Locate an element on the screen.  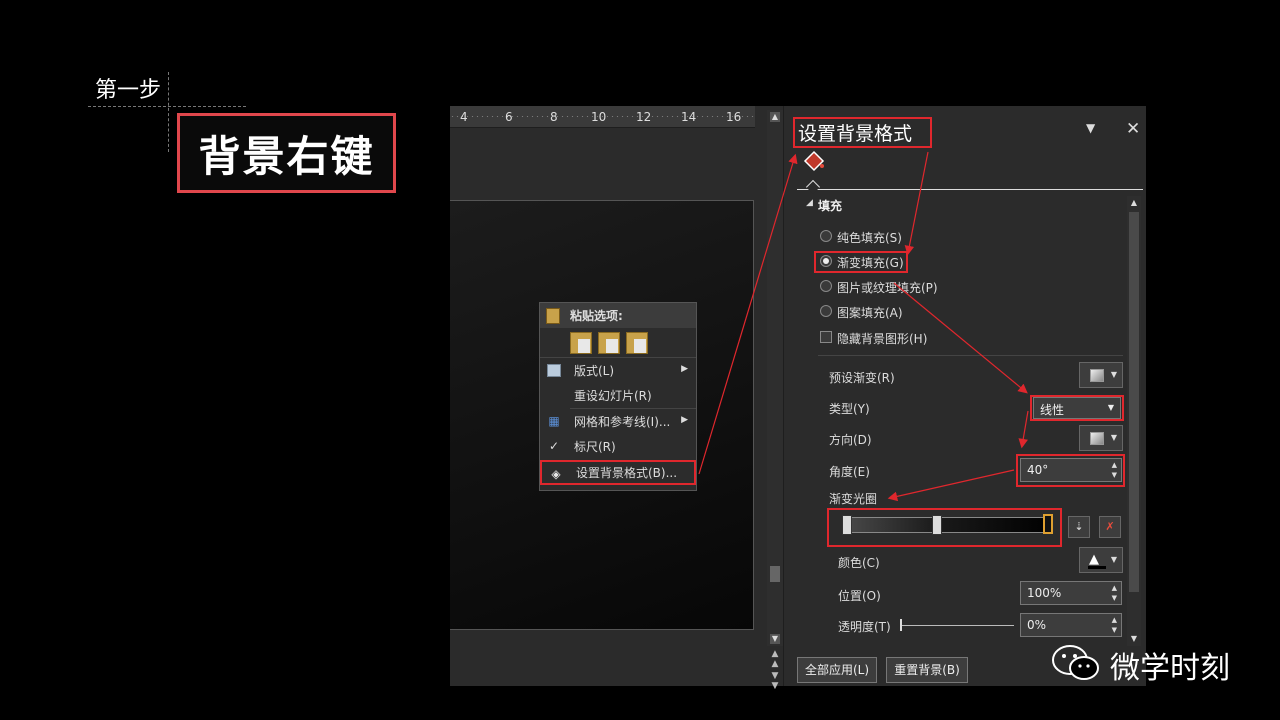
paste-keep-format-icon is located at coordinates (609, 342).